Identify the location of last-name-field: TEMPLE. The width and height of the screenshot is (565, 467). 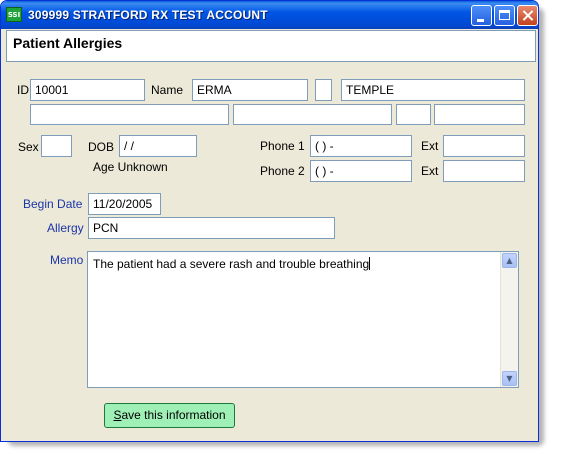
(433, 90).